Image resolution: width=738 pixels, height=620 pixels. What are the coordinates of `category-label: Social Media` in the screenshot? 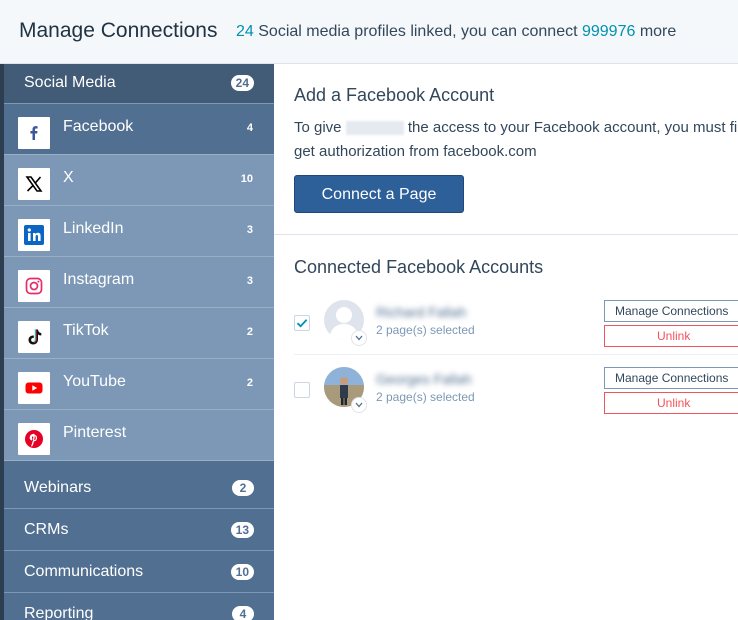 It's located at (70, 82).